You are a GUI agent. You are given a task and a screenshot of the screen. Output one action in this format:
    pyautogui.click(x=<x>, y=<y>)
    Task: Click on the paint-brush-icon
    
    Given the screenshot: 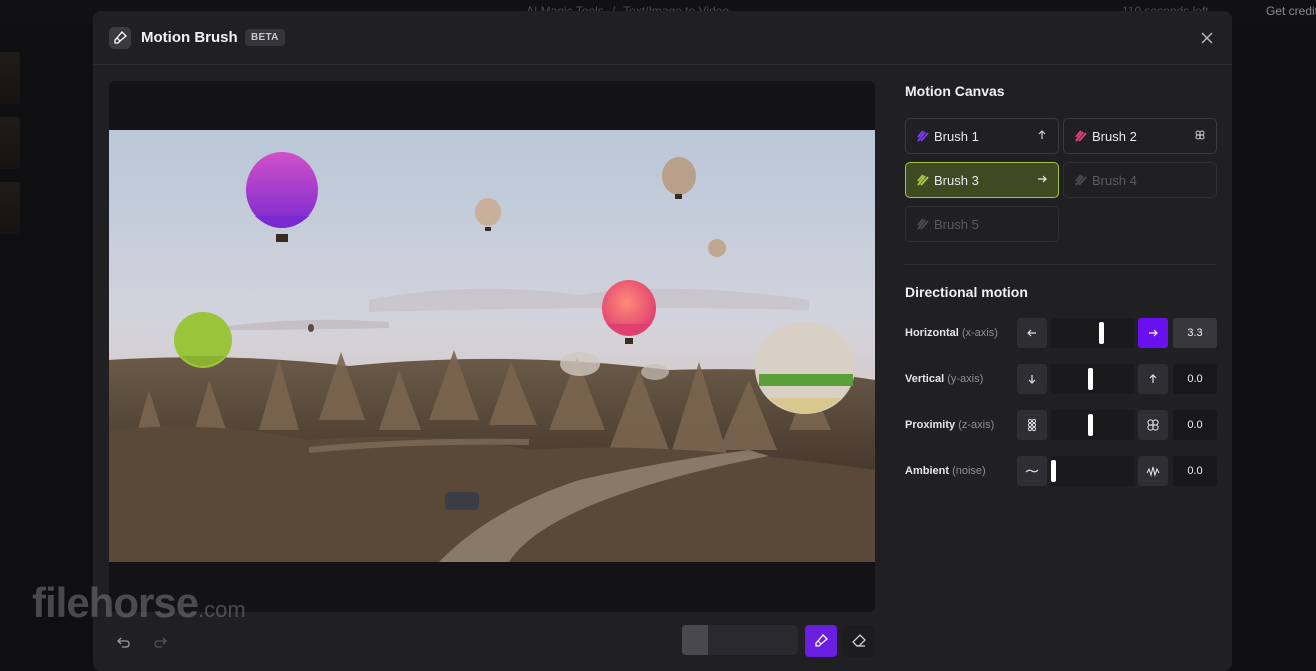 What is the action you would take?
    pyautogui.click(x=821, y=641)
    